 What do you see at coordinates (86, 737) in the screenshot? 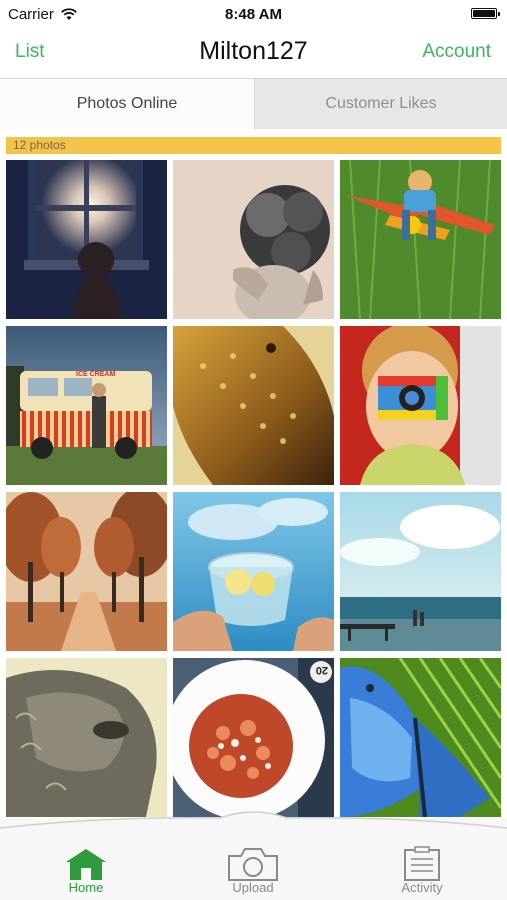
I see `photo-sheep-portrait` at bounding box center [86, 737].